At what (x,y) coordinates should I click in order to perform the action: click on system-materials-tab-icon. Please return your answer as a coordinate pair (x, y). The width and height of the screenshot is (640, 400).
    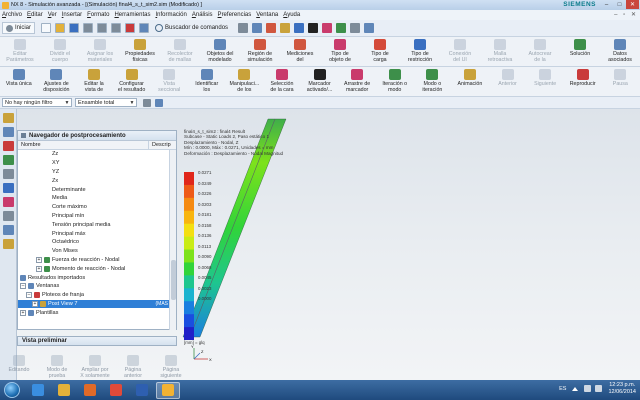
    Looking at the image, I should click on (8, 230).